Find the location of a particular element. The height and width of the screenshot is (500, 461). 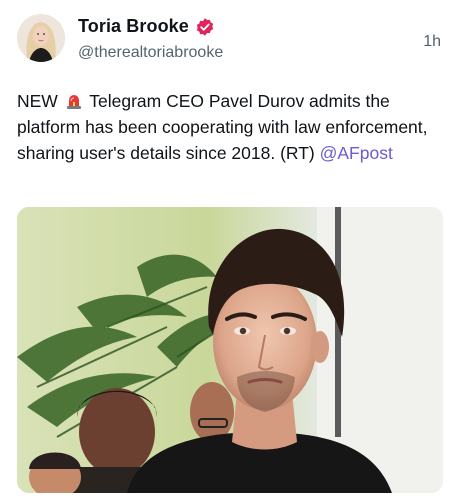

police-siren-icon is located at coordinates (74, 100).